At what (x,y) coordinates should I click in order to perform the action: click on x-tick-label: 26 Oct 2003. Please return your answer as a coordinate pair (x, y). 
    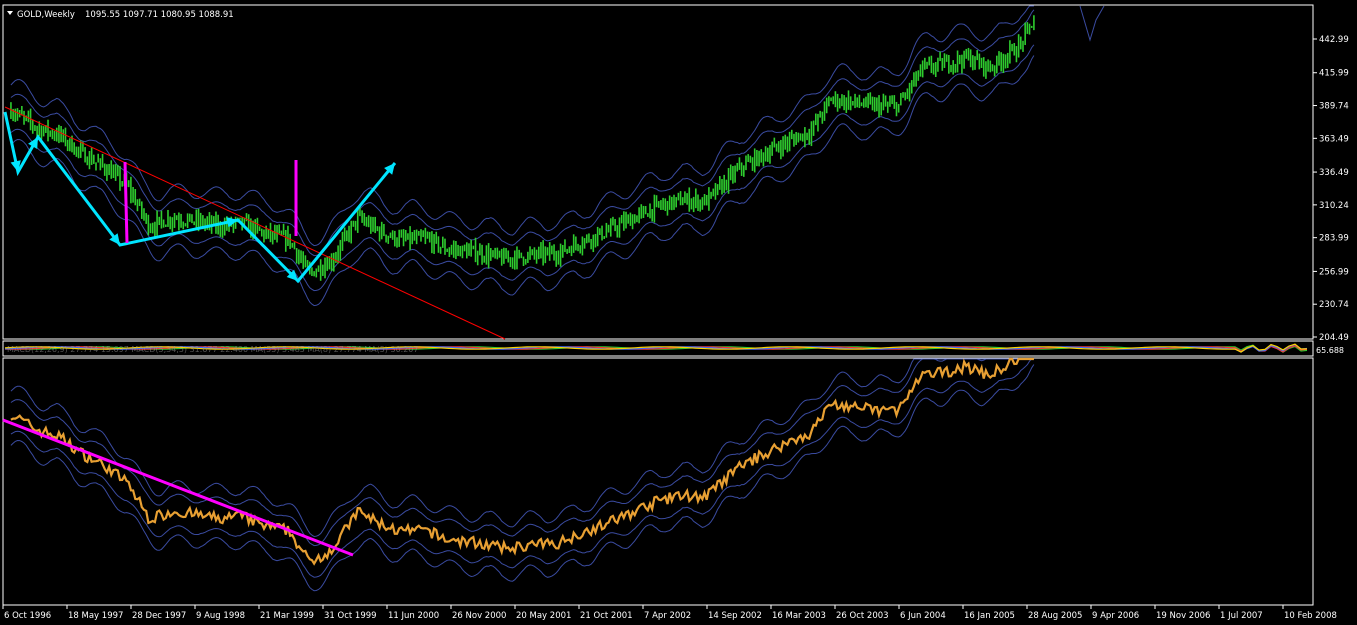
    Looking at the image, I should click on (862, 616).